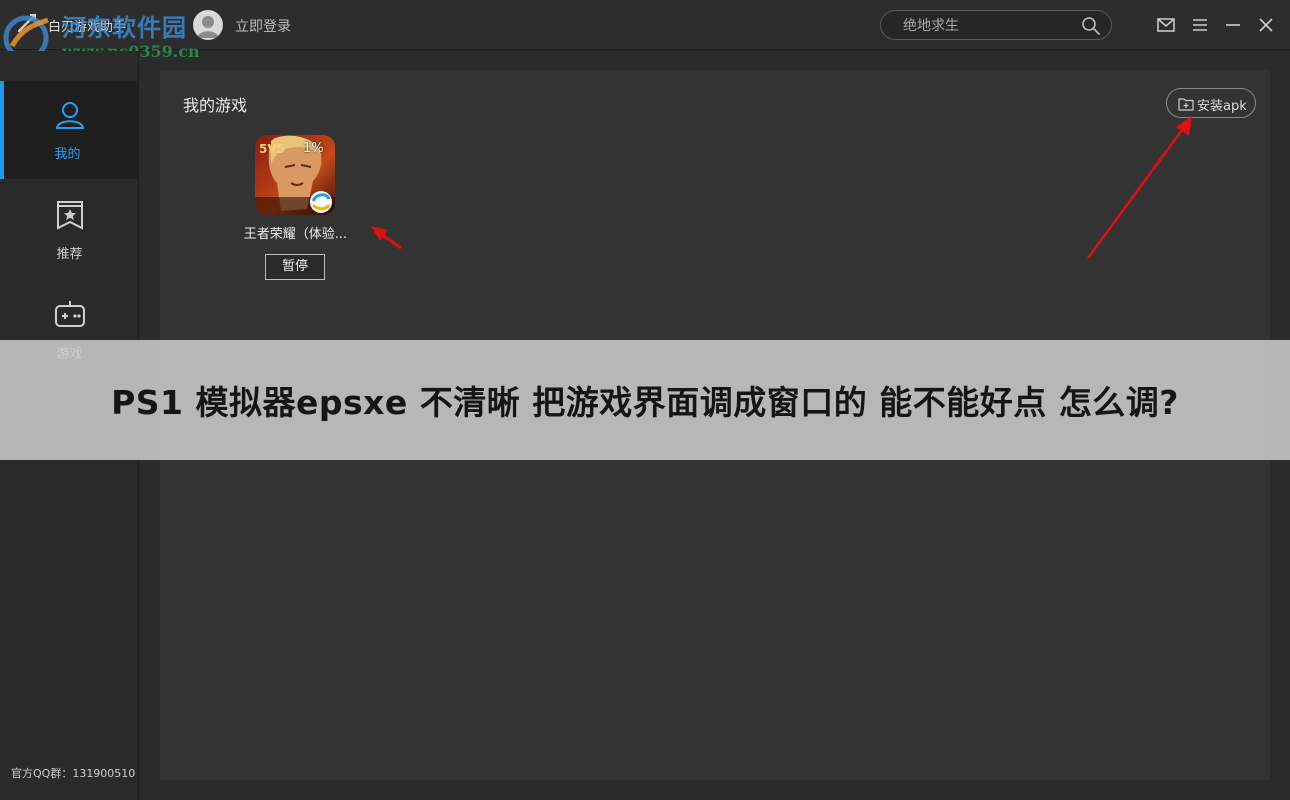 The image size is (1290, 800). What do you see at coordinates (70, 115) in the screenshot?
I see `user-icon` at bounding box center [70, 115].